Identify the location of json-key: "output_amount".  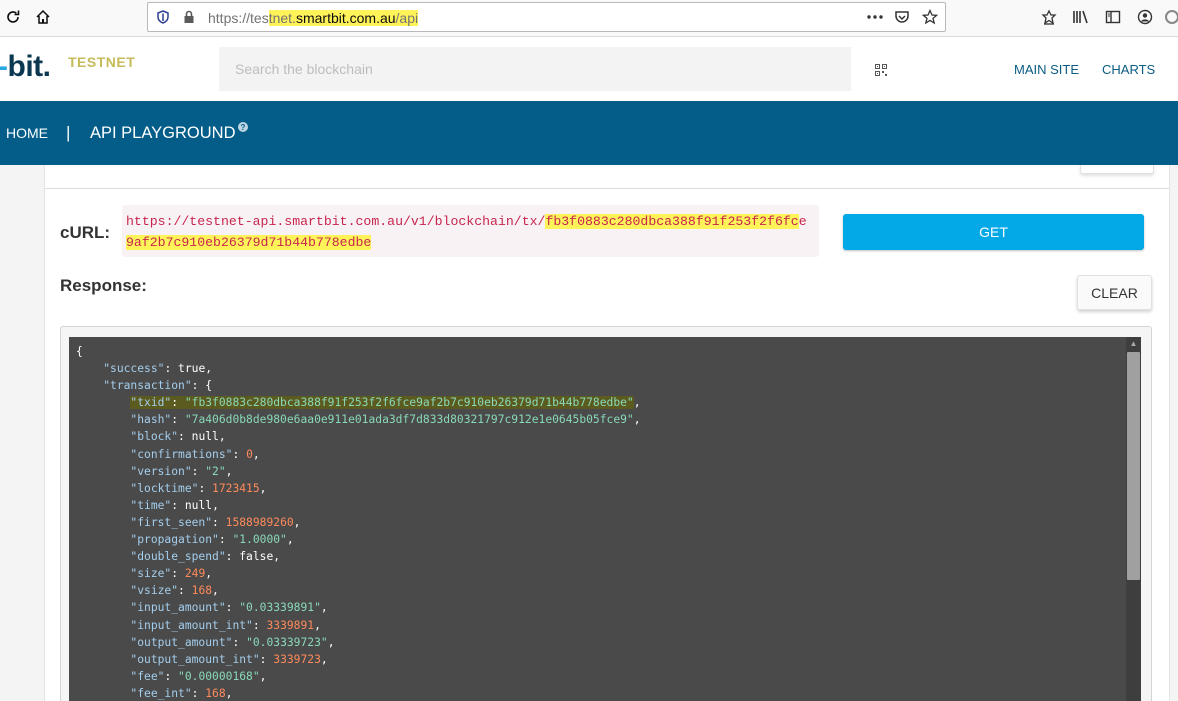
(181, 642).